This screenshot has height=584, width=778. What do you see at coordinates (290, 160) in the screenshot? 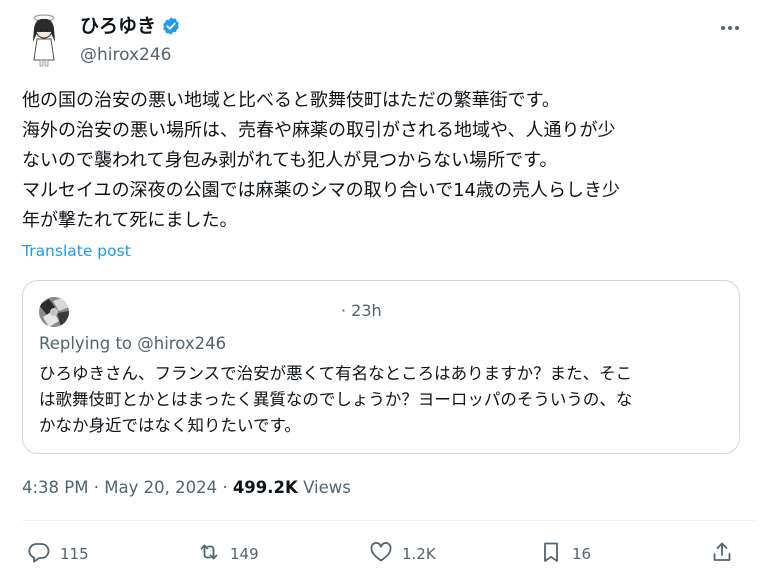
I see `tweet-line: ないので襲われて身包み剥がれても犯人が見つからない場所です。` at bounding box center [290, 160].